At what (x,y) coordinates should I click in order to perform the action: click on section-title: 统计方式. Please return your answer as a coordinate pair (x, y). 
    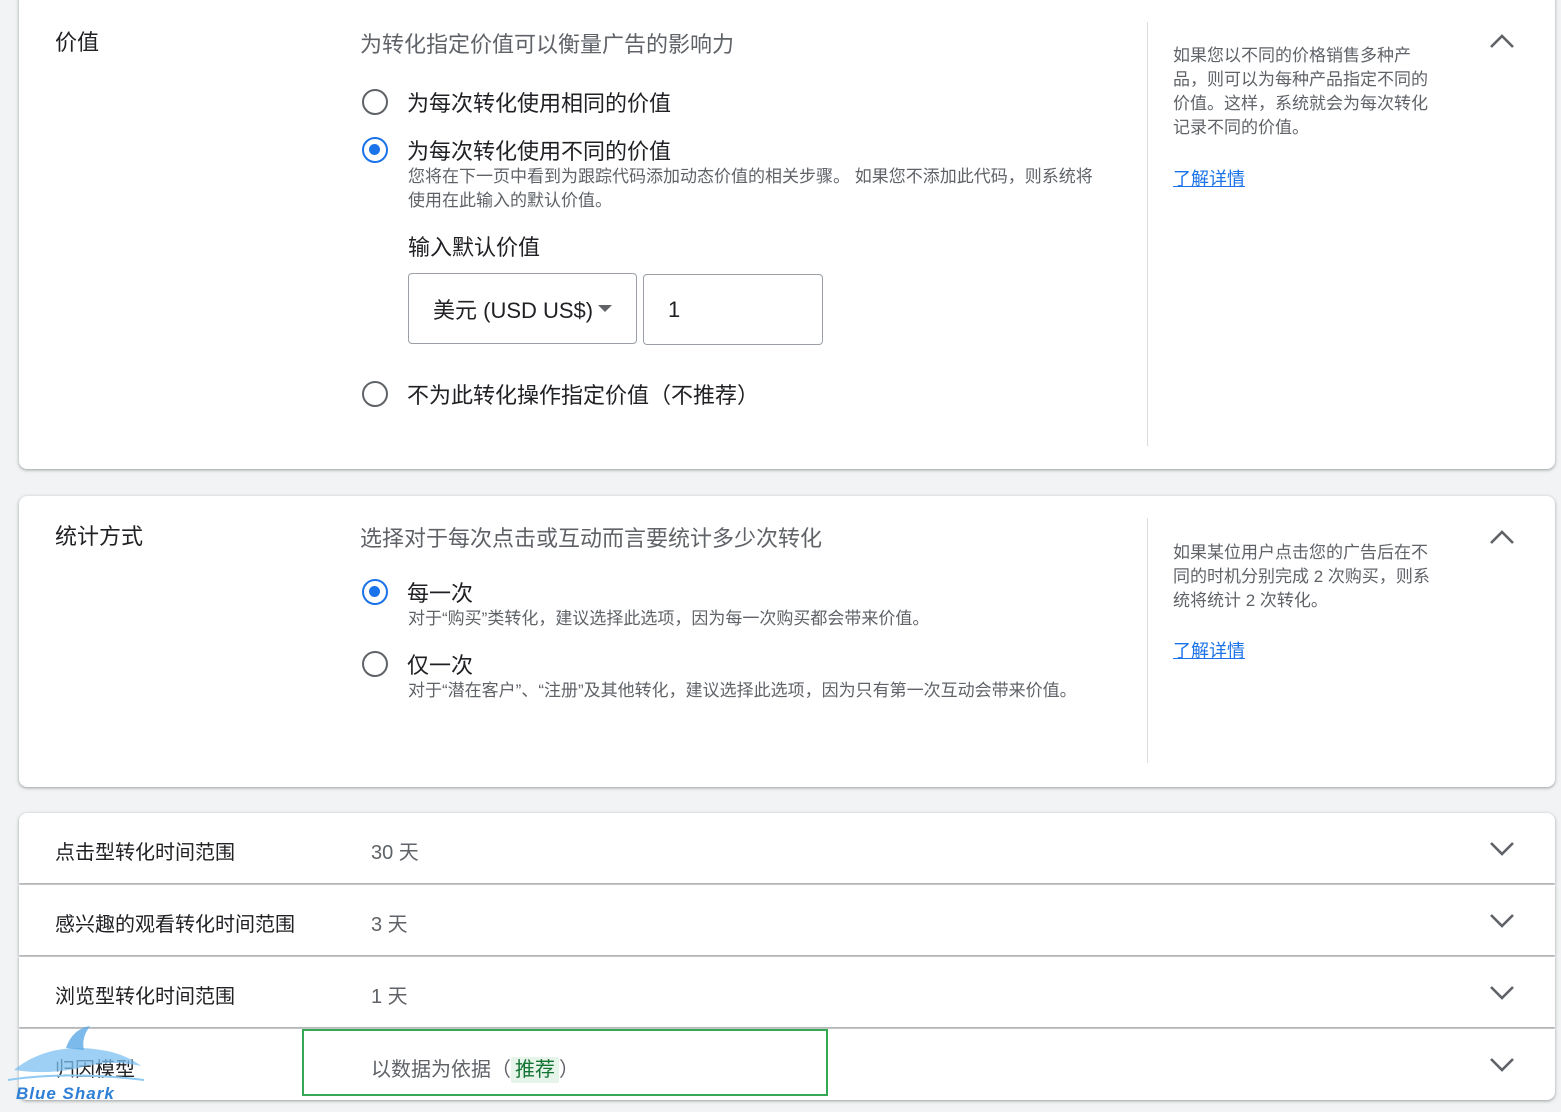
    Looking at the image, I should click on (99, 536).